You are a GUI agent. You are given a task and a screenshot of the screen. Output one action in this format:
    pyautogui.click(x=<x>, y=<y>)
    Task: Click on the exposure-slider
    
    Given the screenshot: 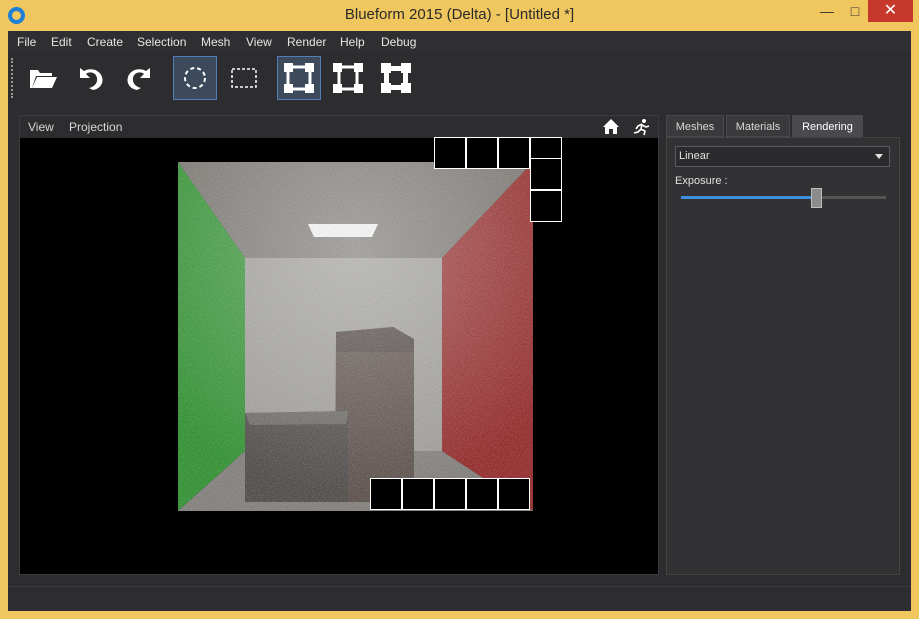 What is the action you would take?
    pyautogui.click(x=783, y=198)
    